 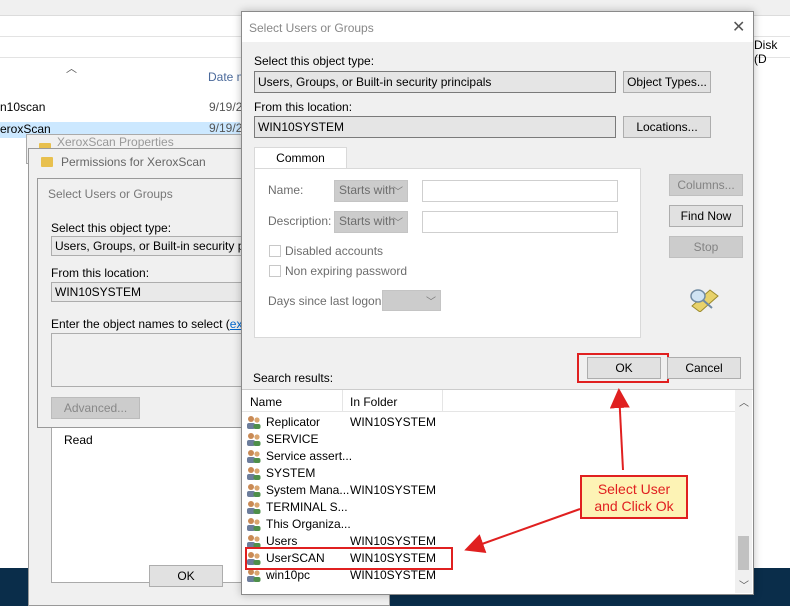 I want to click on arrow-to-ok, so click(x=619, y=429).